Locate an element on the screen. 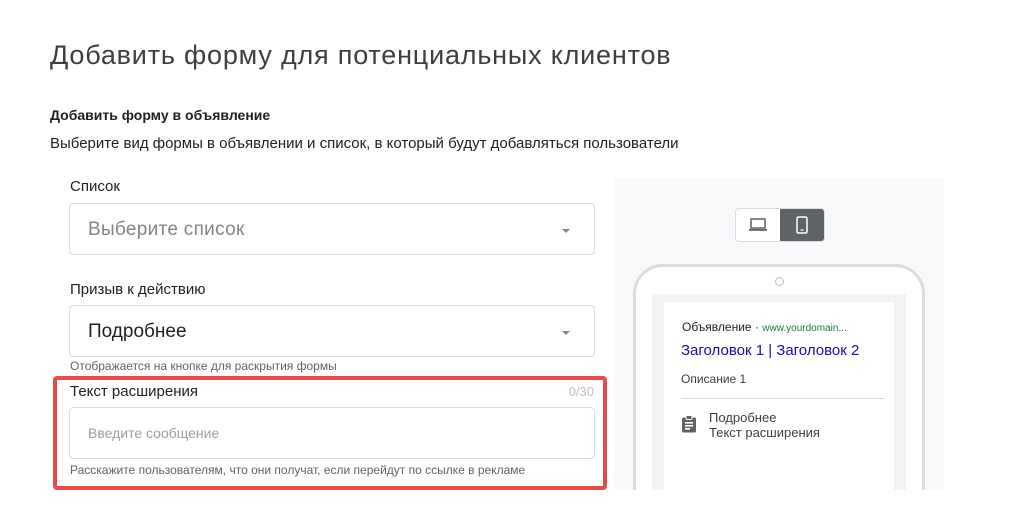 The height and width of the screenshot is (520, 1024). ad-divider is located at coordinates (783, 398).